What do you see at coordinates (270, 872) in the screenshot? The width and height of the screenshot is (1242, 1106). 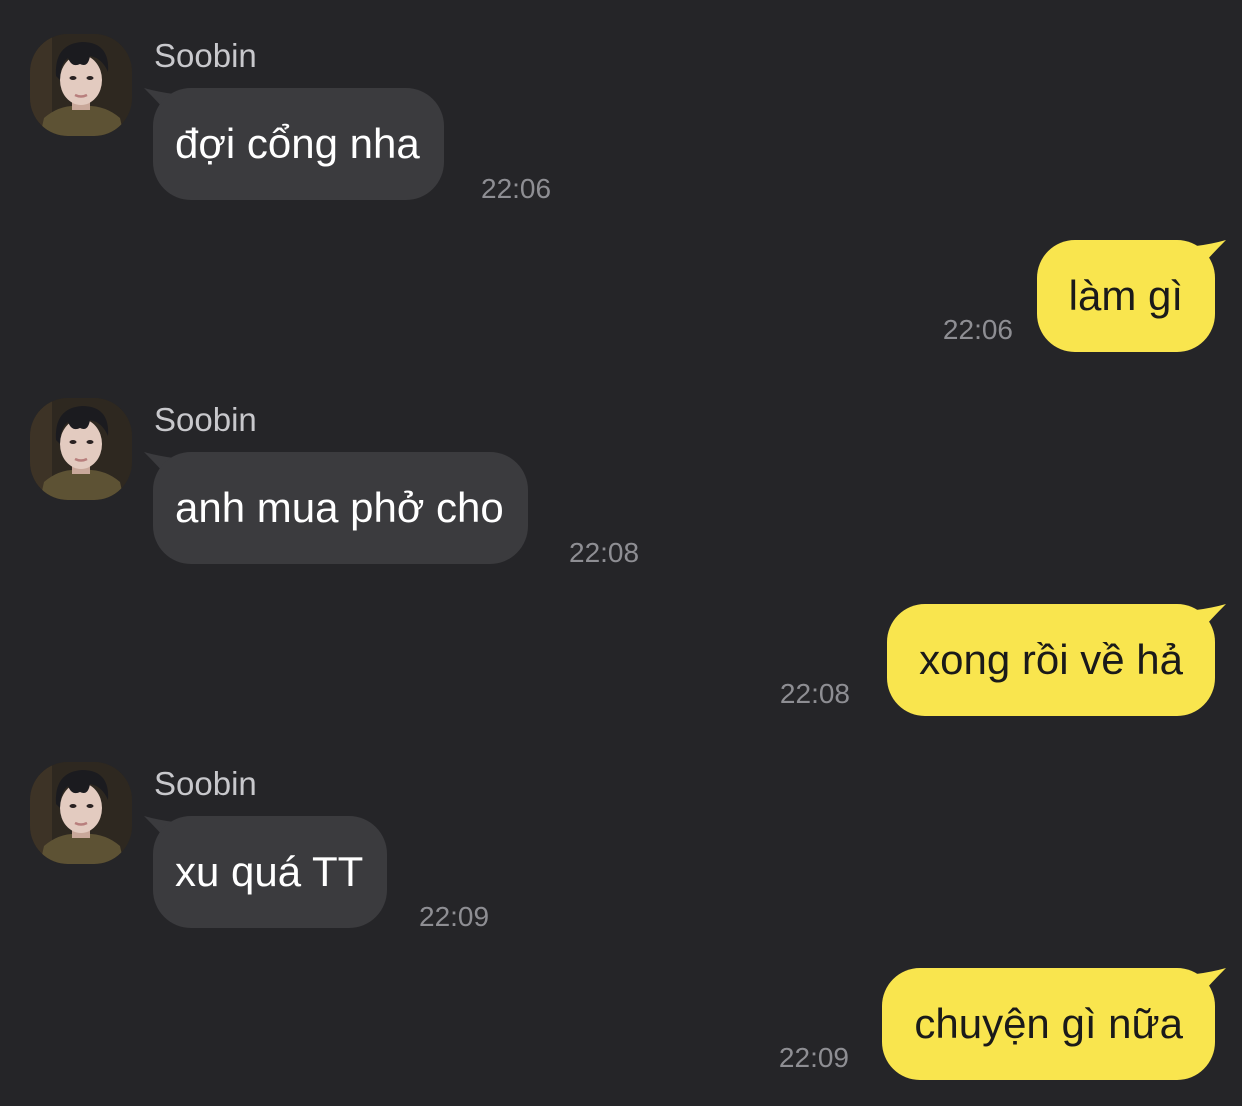 I see `message-bubble-incoming: xu quá TT` at bounding box center [270, 872].